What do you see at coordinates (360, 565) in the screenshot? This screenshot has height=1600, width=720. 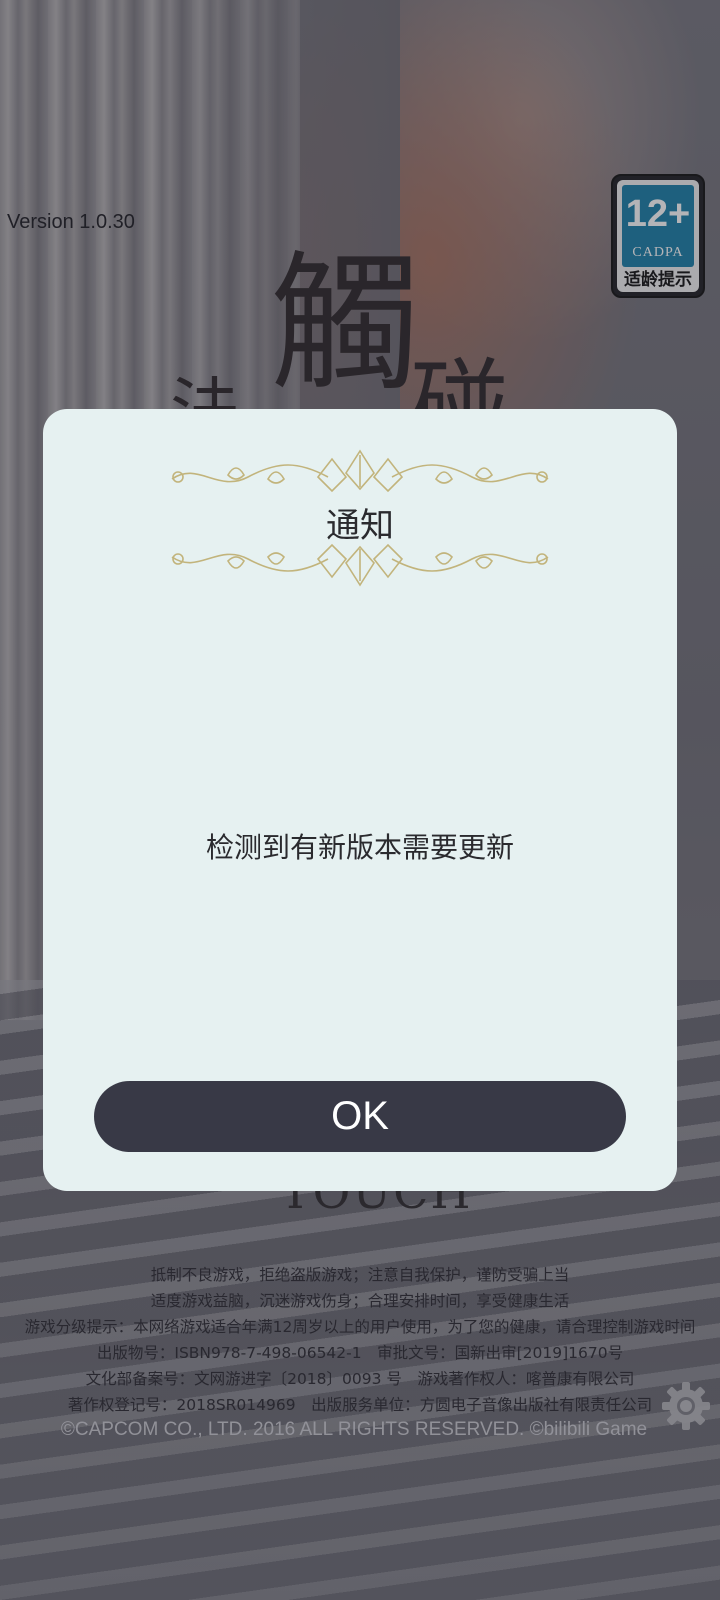 I see `ornament-bottom` at bounding box center [360, 565].